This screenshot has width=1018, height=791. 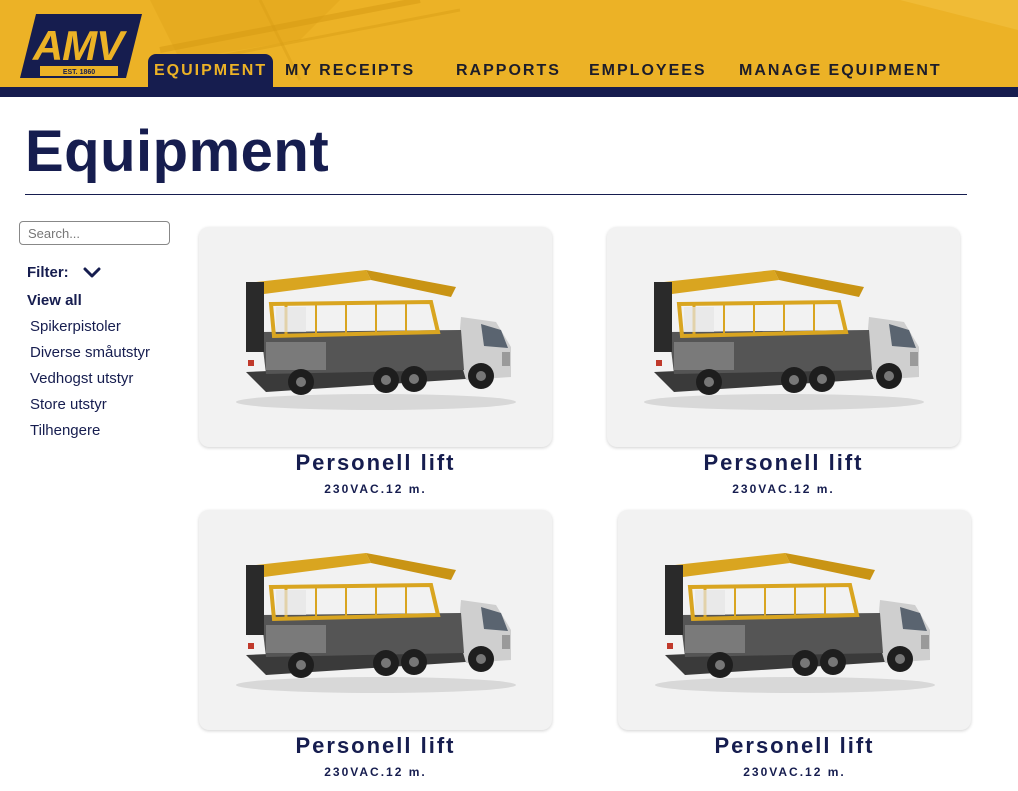 I want to click on page-title: Equipment, so click(x=177, y=151).